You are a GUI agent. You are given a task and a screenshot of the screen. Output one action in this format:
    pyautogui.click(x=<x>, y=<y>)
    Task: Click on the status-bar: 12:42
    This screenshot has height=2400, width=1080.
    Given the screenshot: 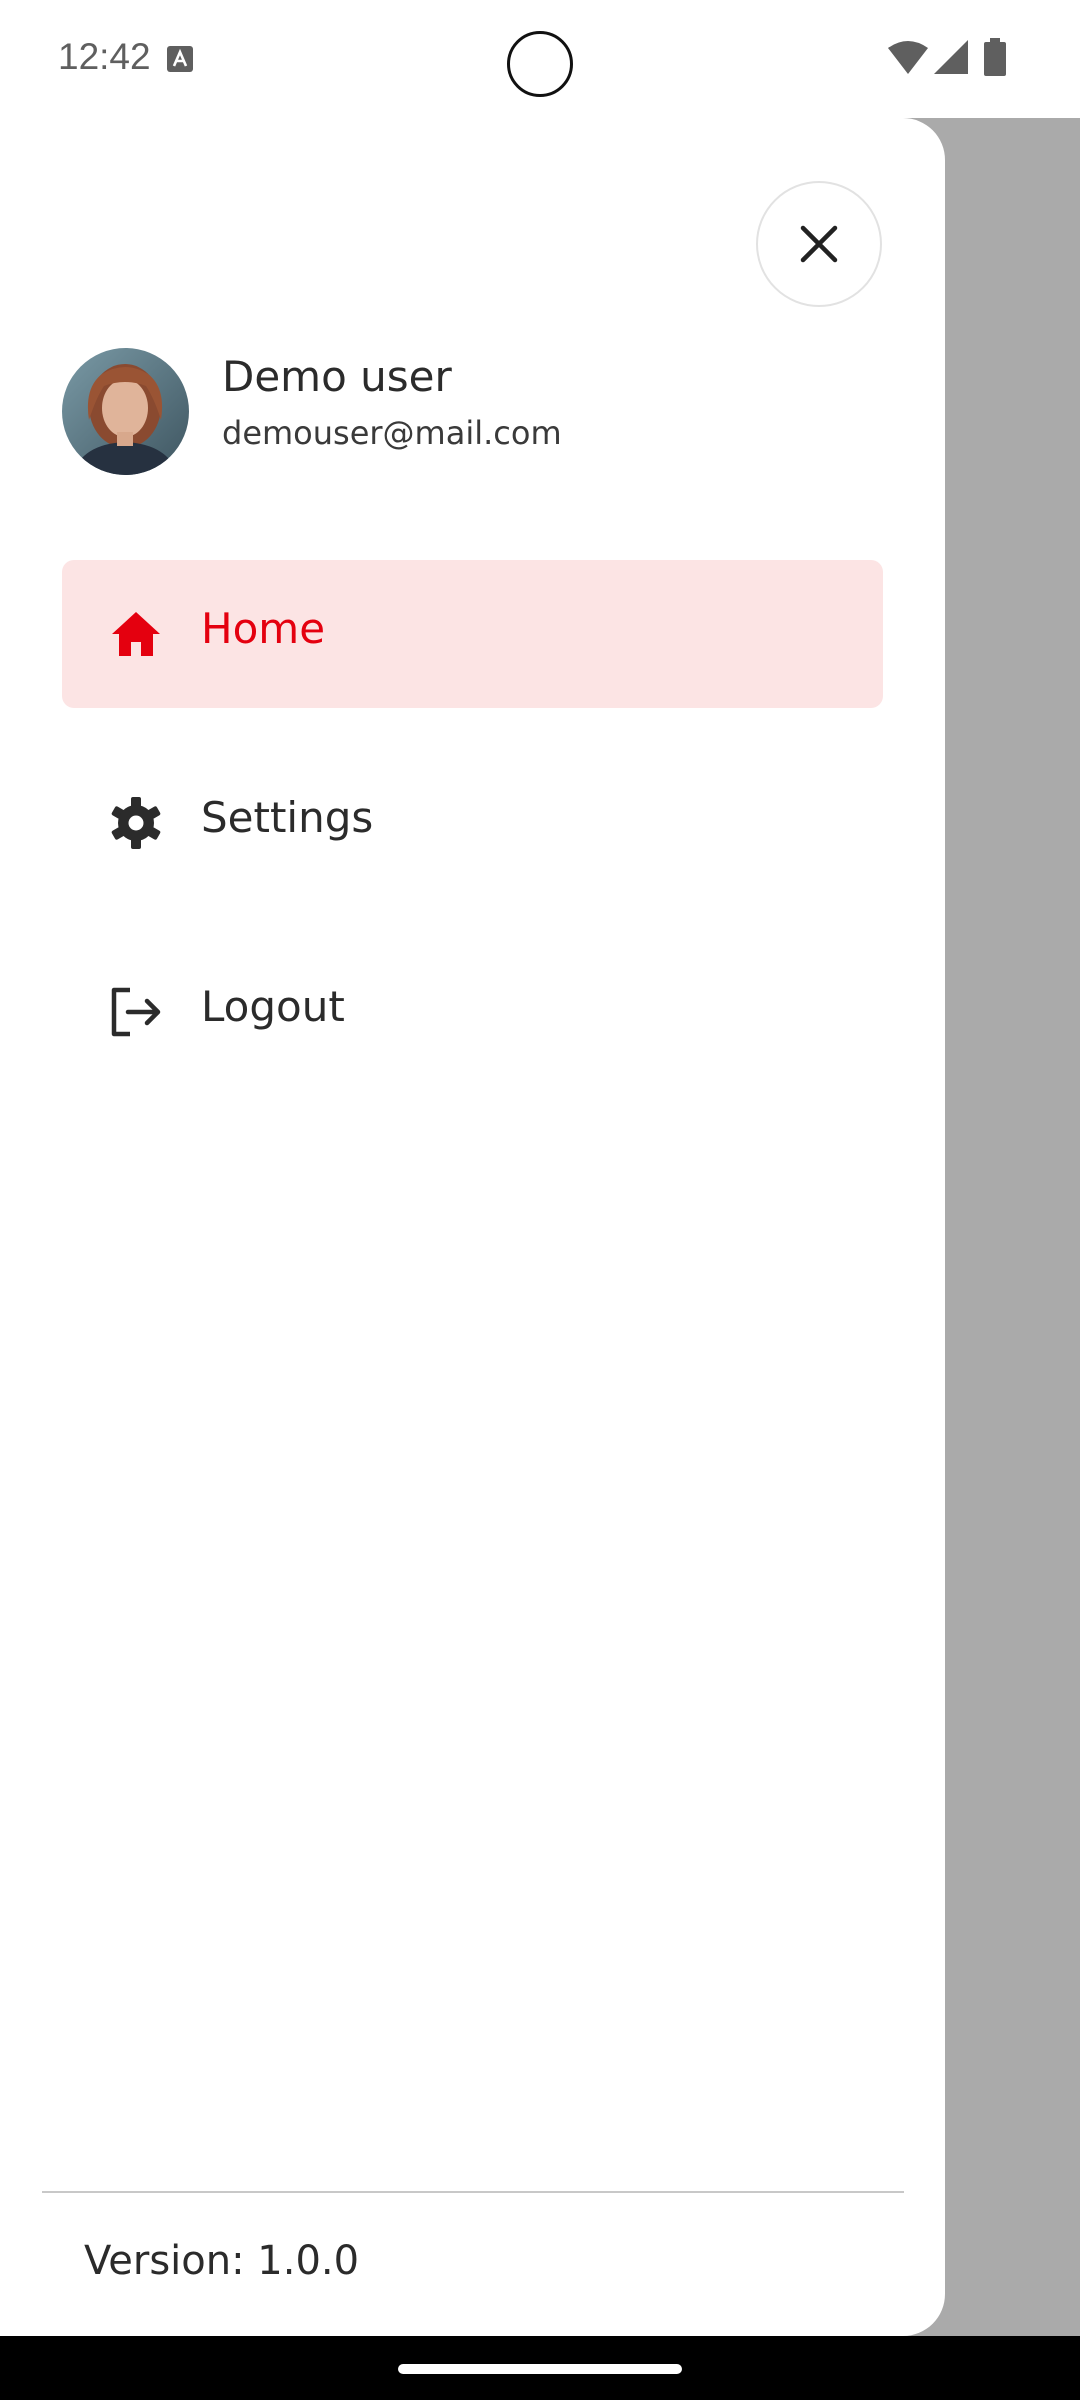 What is the action you would take?
    pyautogui.click(x=540, y=59)
    